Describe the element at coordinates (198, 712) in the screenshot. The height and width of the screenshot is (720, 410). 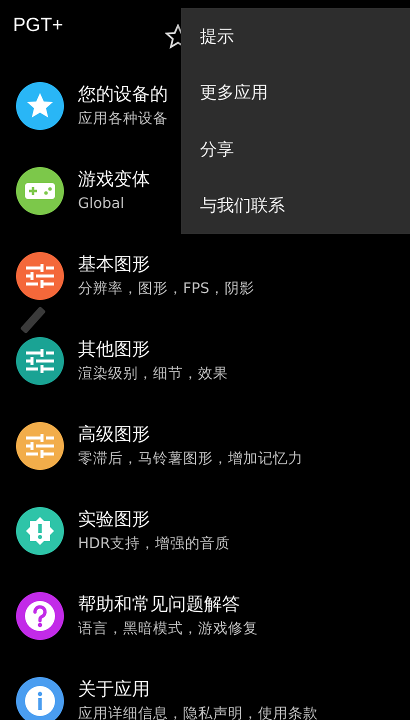
I see `item-subtitle: 应用详细信息，隐私声明，使用条款` at that location.